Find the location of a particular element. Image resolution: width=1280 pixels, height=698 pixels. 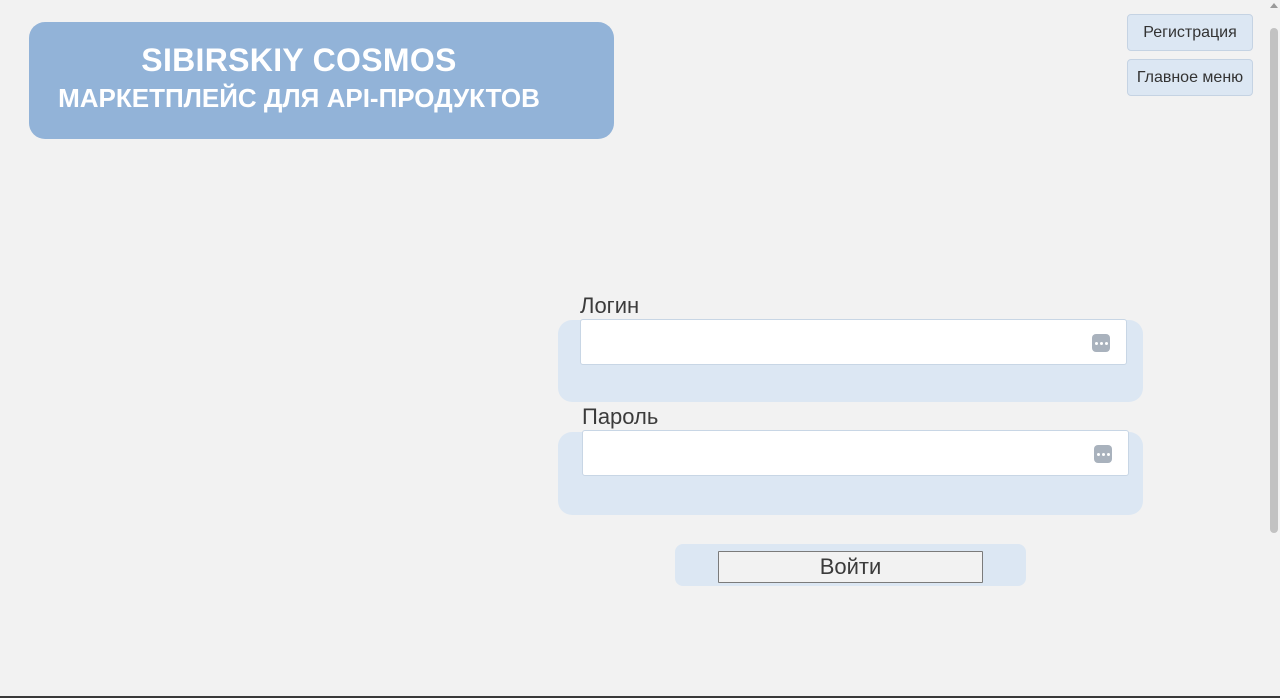

scroll-up-arrow-icon is located at coordinates (1274, 5).